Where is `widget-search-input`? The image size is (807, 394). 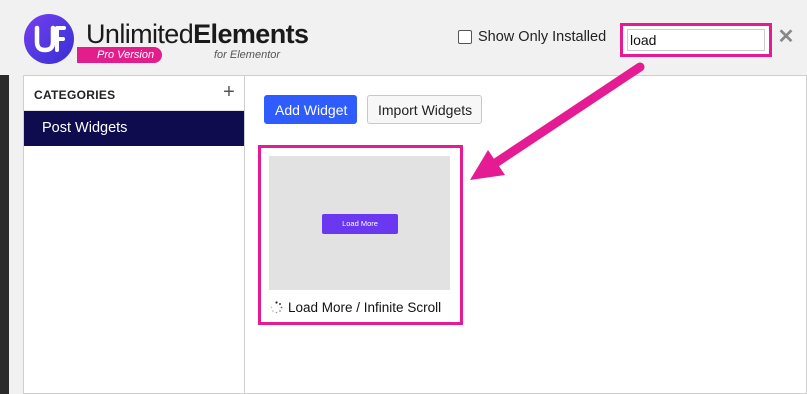 widget-search-input is located at coordinates (696, 40).